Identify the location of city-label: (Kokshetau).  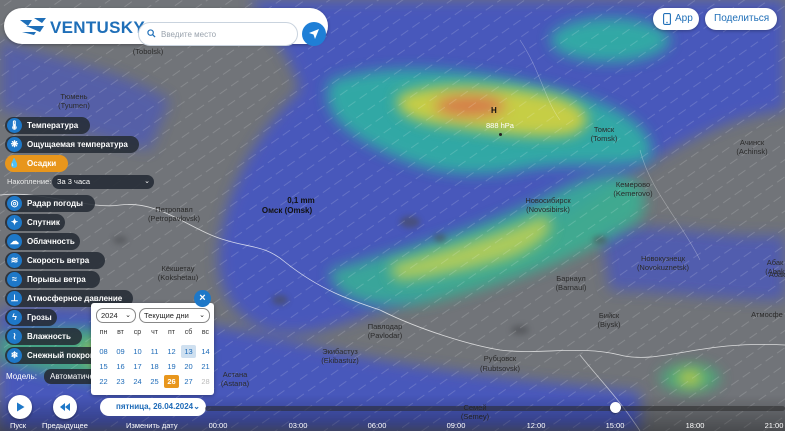
(178, 277).